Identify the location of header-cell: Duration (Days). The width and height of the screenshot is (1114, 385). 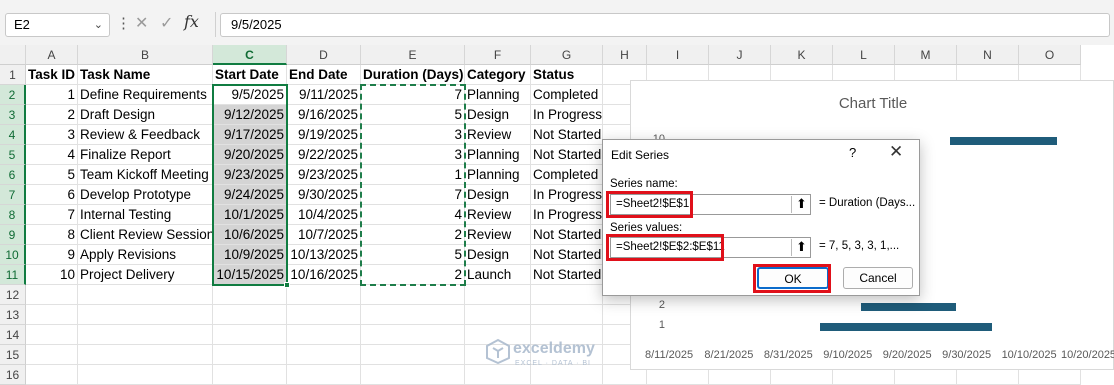
(413, 75).